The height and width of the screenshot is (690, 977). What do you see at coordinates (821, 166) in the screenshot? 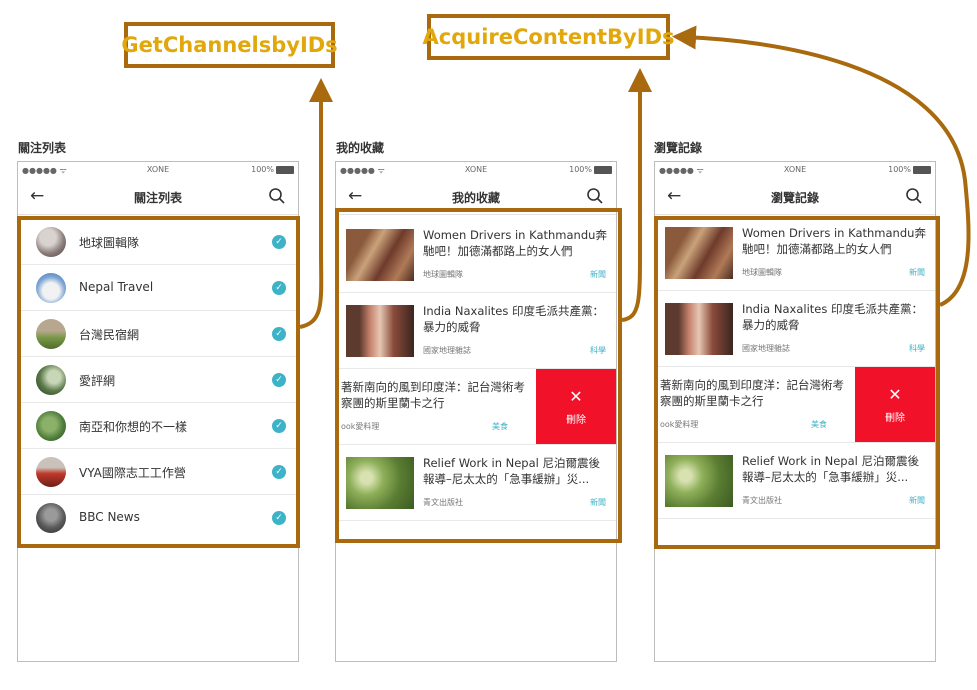
I see `arrow-history-to-content` at bounding box center [821, 166].